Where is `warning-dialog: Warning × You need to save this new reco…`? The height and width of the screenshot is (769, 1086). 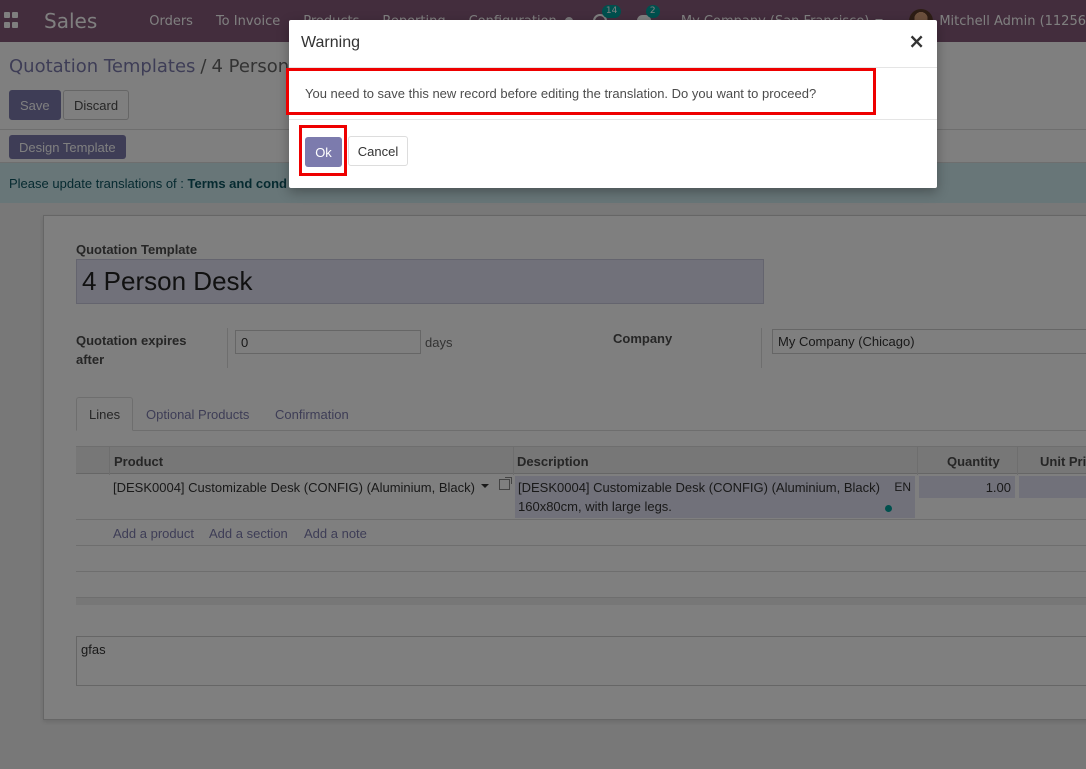 warning-dialog: Warning × You need to save this new reco… is located at coordinates (611, 104).